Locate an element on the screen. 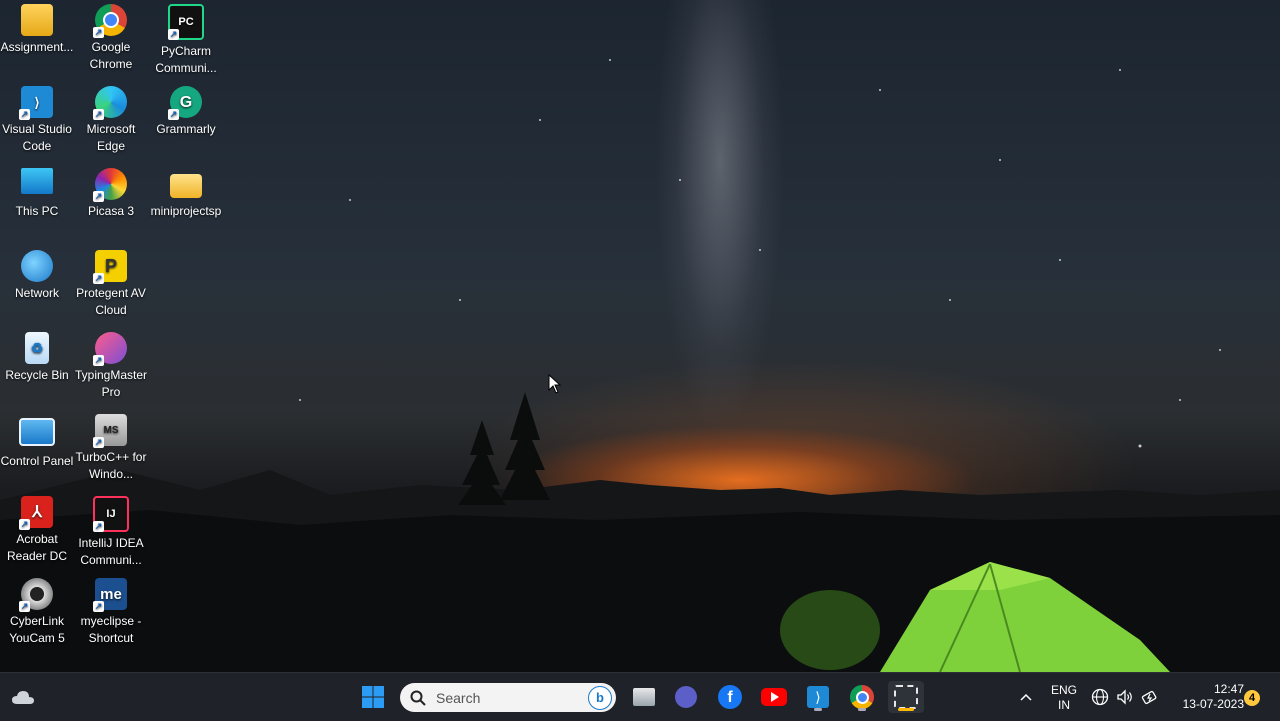 The width and height of the screenshot is (1280, 721). typingmaster-icon: ↗ is located at coordinates (110, 349).